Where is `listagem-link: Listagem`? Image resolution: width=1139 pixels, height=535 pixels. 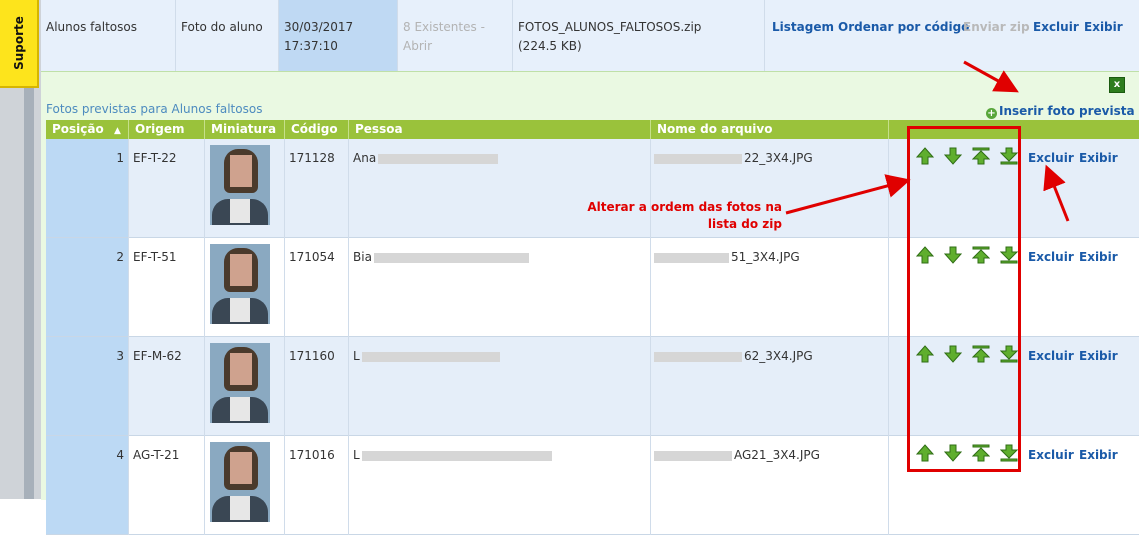 listagem-link: Listagem is located at coordinates (803, 27).